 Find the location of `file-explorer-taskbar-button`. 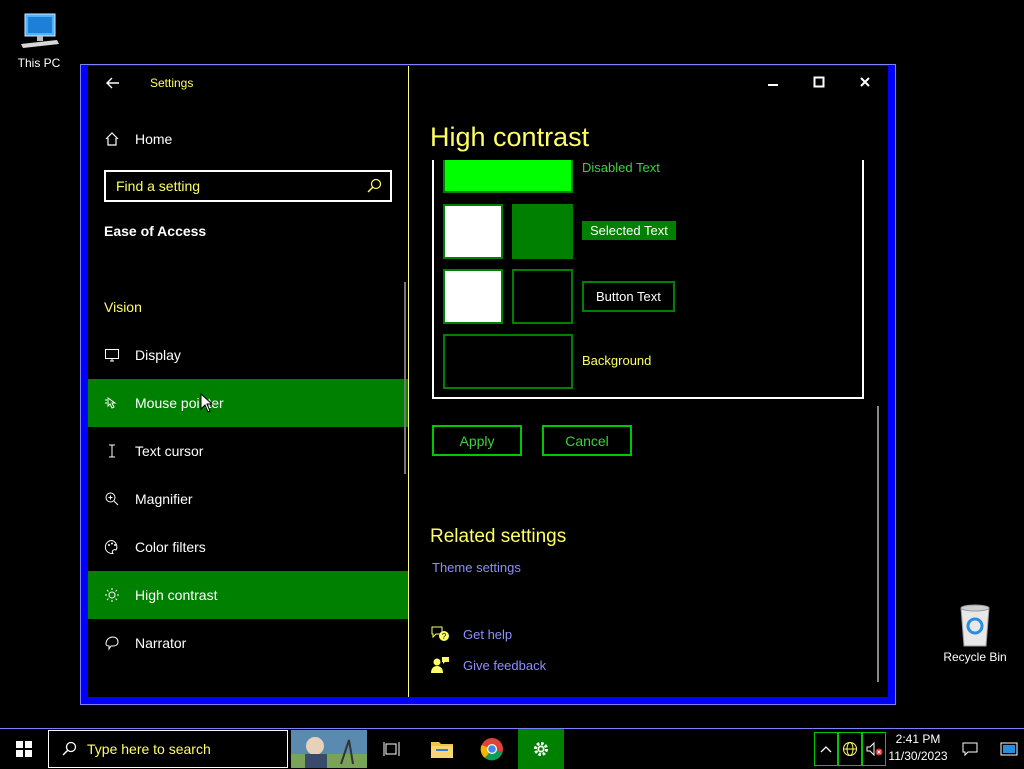

file-explorer-taskbar-button is located at coordinates (442, 749).